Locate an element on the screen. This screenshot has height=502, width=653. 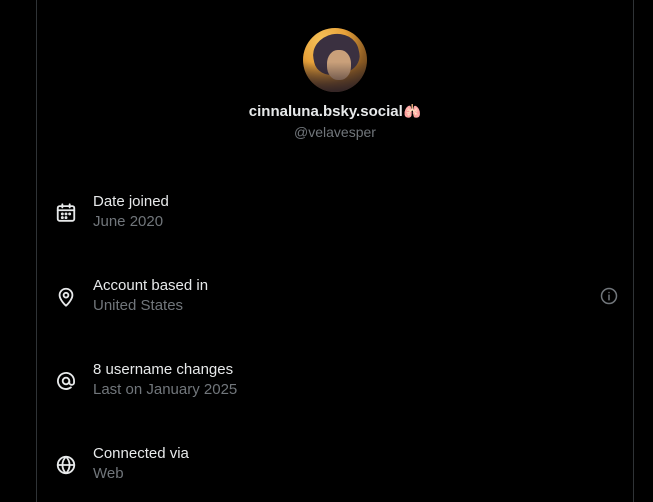
location-pin-icon is located at coordinates (66, 297).